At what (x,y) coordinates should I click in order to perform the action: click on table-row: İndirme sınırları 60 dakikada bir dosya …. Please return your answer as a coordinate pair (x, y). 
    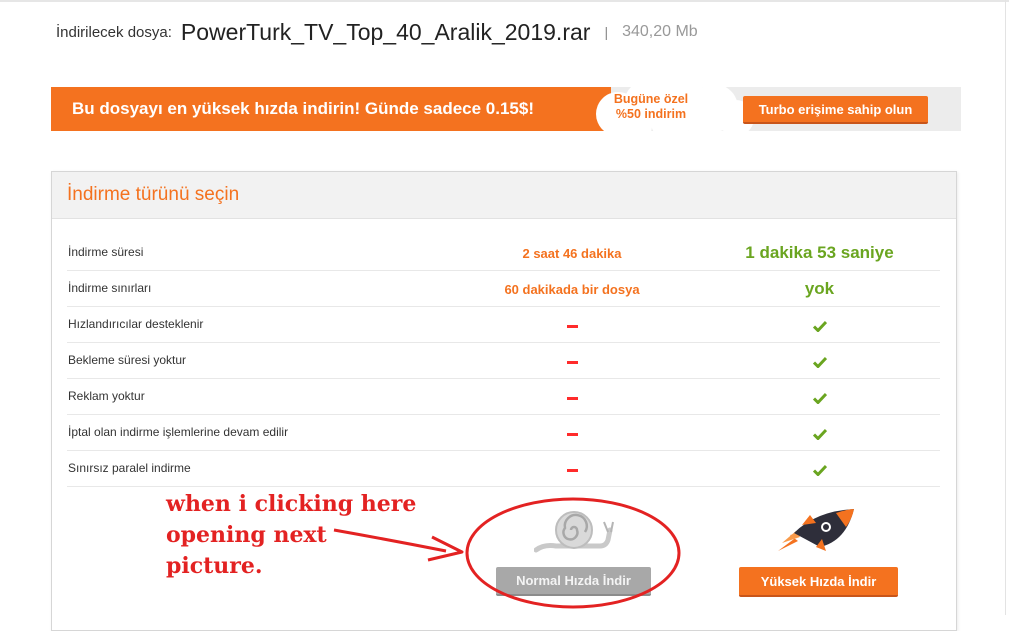
    Looking at the image, I should click on (503, 289).